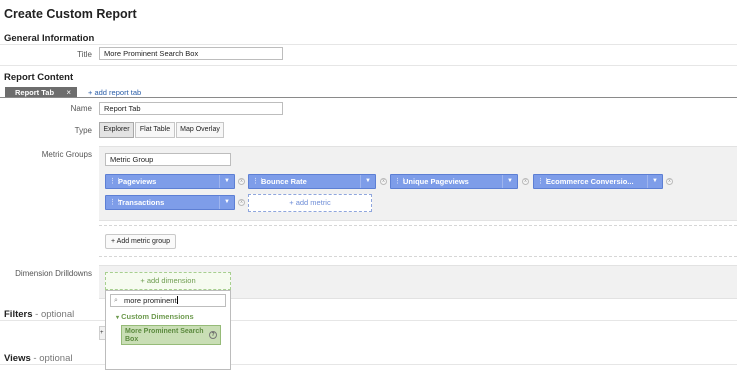  I want to click on metric-group-name-input: Metric Group, so click(168, 159).